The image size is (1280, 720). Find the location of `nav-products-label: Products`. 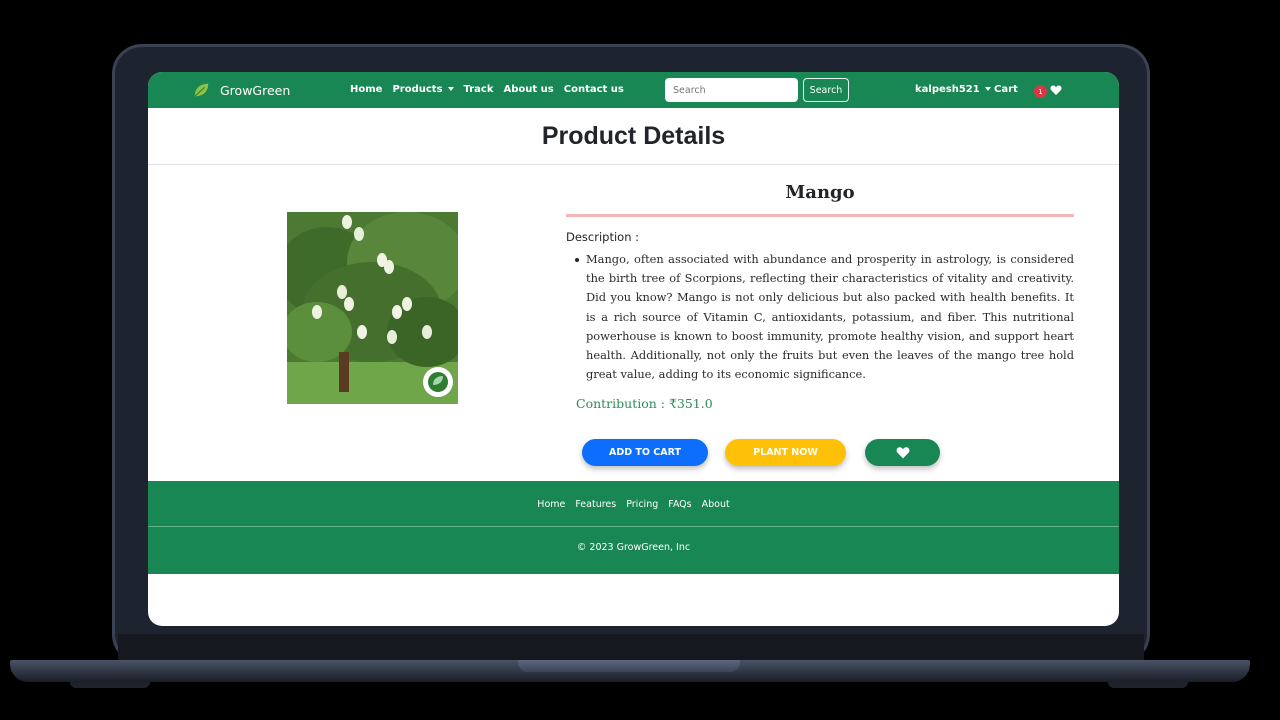

nav-products-label: Products is located at coordinates (417, 89).